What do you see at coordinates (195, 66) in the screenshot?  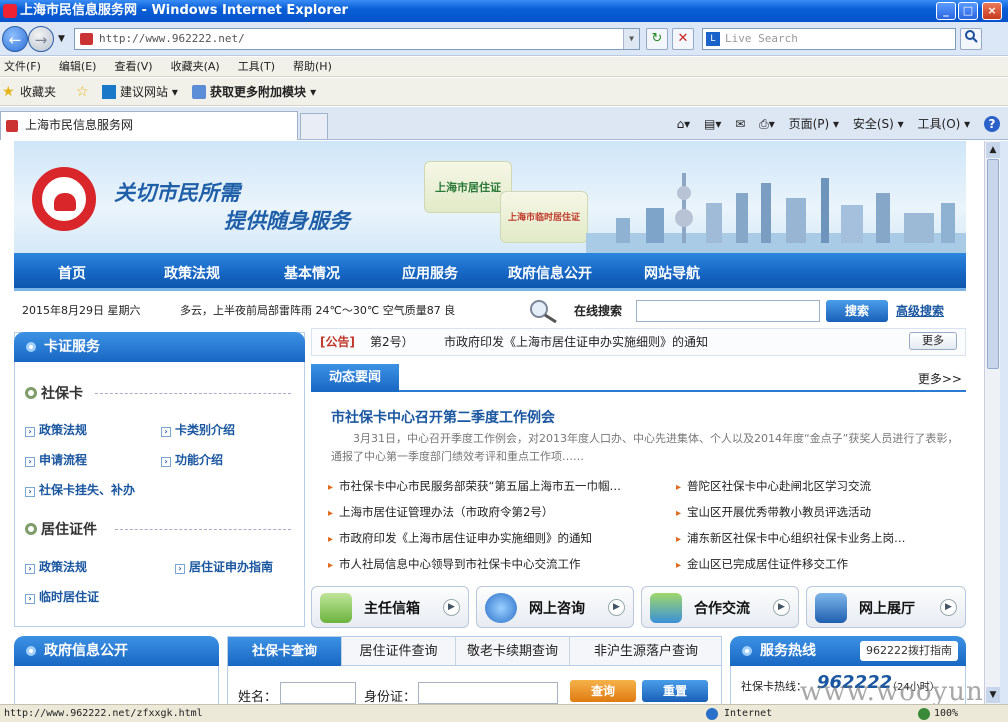 I see `menu-favorites: 收藏夹(A)` at bounding box center [195, 66].